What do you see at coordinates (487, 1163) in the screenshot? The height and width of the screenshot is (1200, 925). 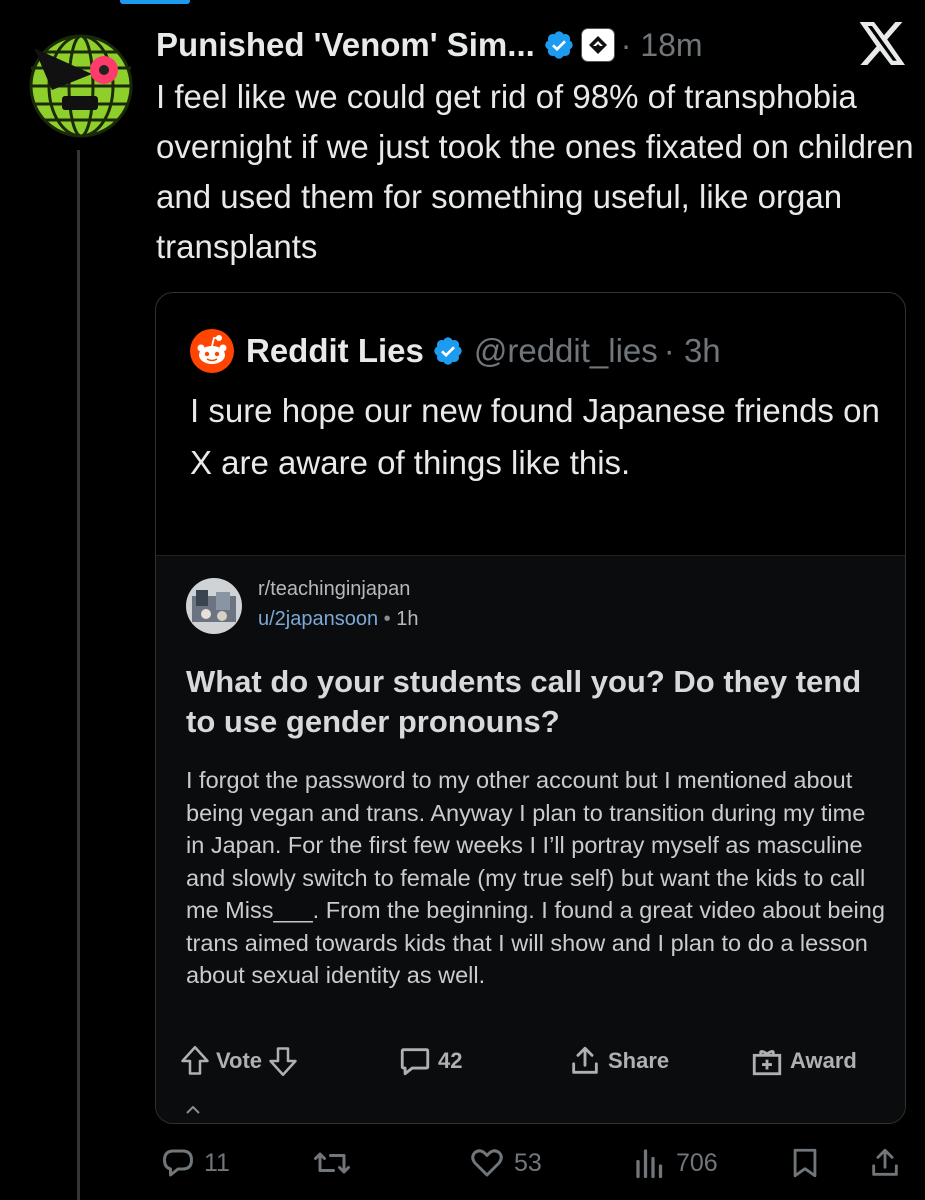 I see `heart-icon` at bounding box center [487, 1163].